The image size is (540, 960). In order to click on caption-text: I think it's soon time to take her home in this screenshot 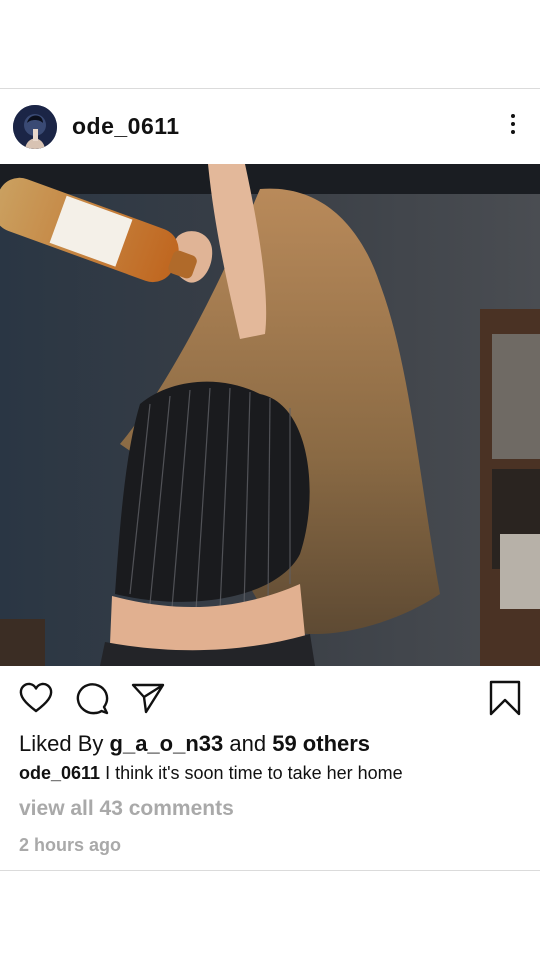, I will do `click(254, 773)`.